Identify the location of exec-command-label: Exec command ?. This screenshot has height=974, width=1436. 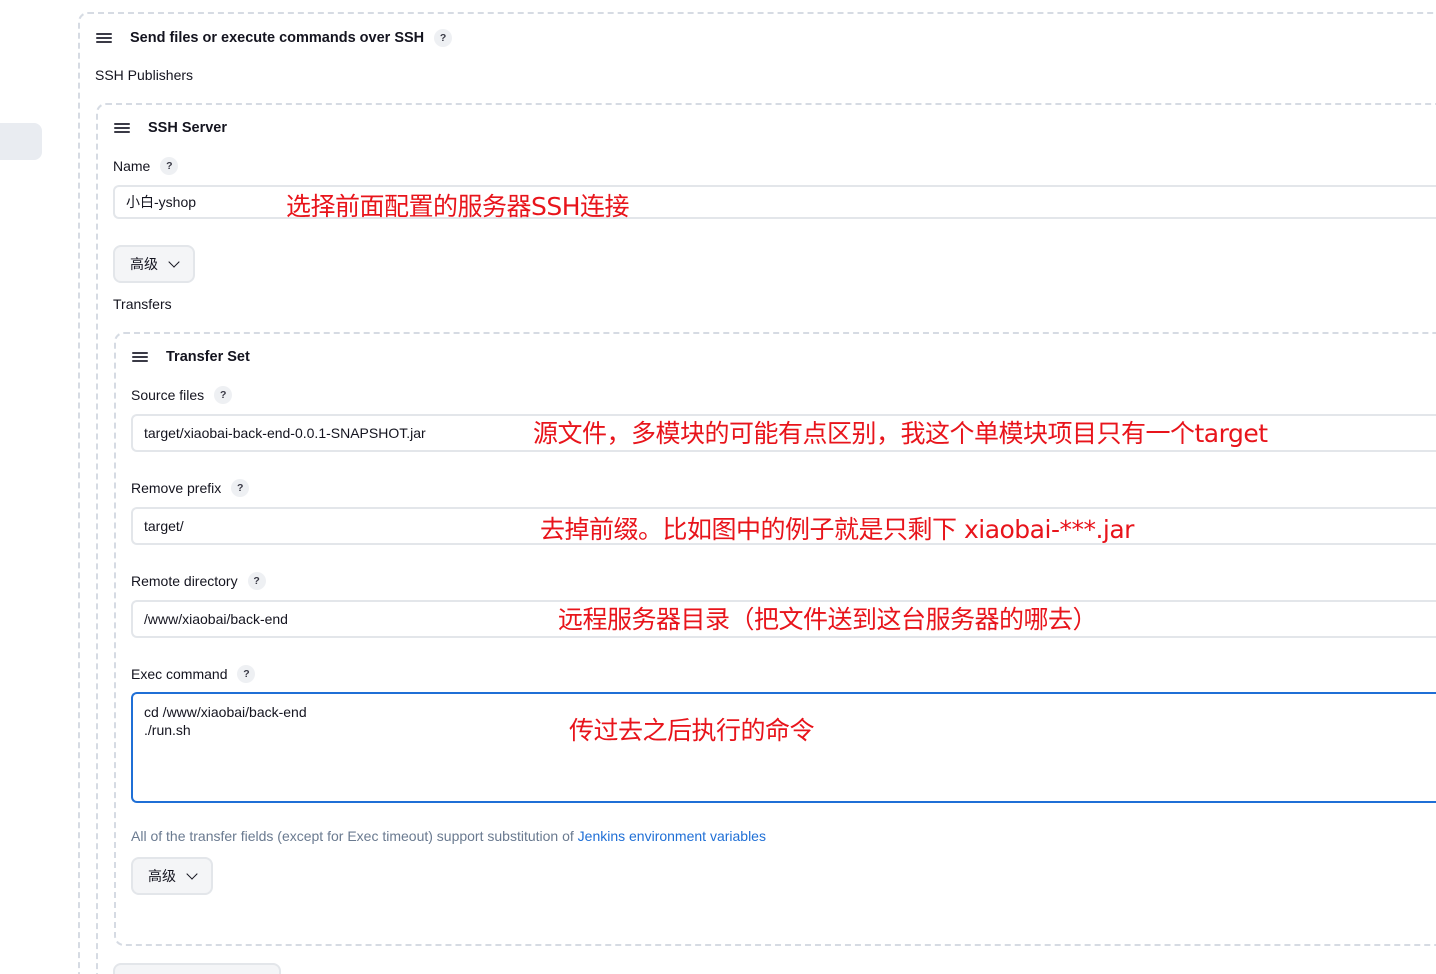
(193, 674).